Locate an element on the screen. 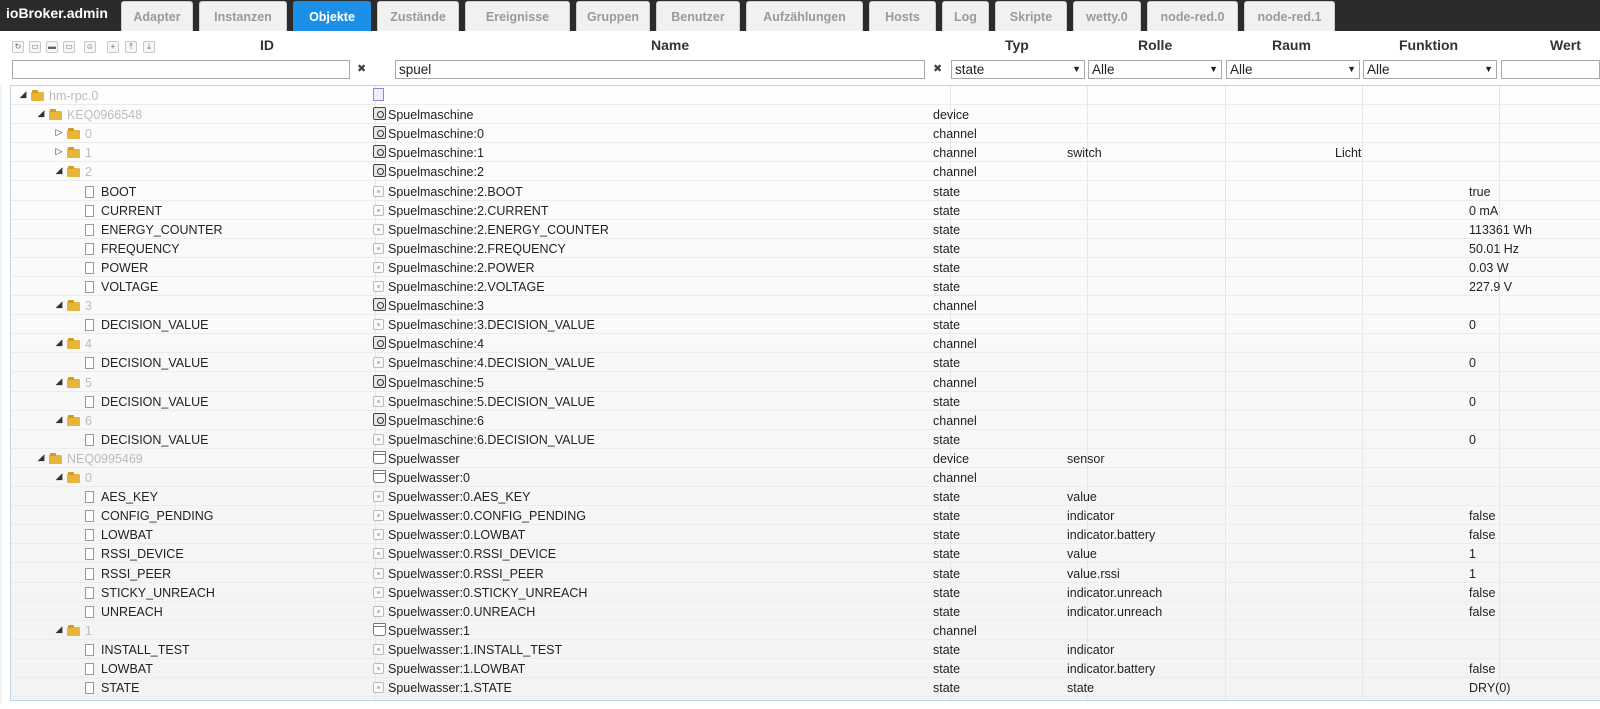 Image resolution: width=1600 pixels, height=709 pixels. tree-row: ▷ 1 Spuelmaschine:1 channel switch Licht is located at coordinates (805, 153).